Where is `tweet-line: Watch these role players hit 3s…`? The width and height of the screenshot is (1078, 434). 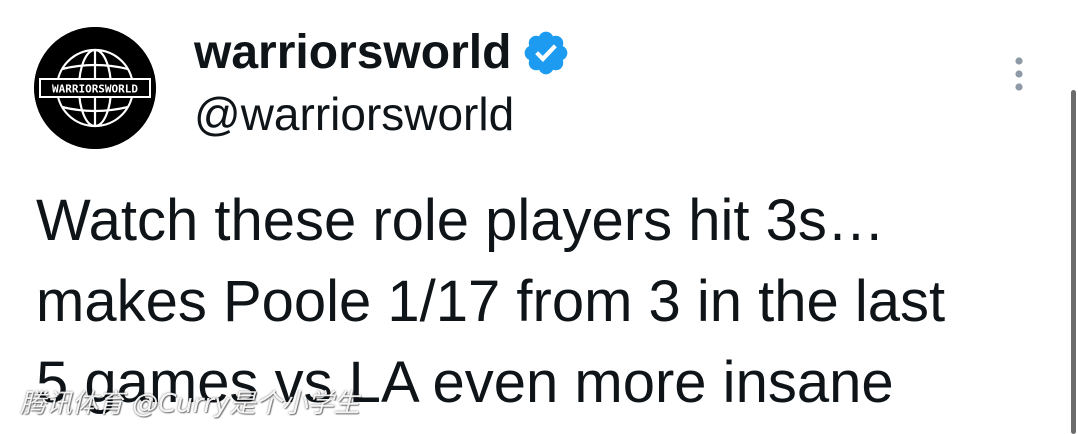
tweet-line: Watch these role players hit 3s… is located at coordinates (460, 220).